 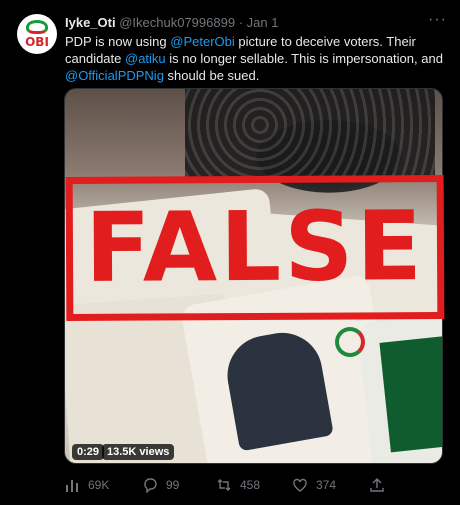 I want to click on mention-officialpdpnig: @OfficialPDPNig, so click(x=114, y=75).